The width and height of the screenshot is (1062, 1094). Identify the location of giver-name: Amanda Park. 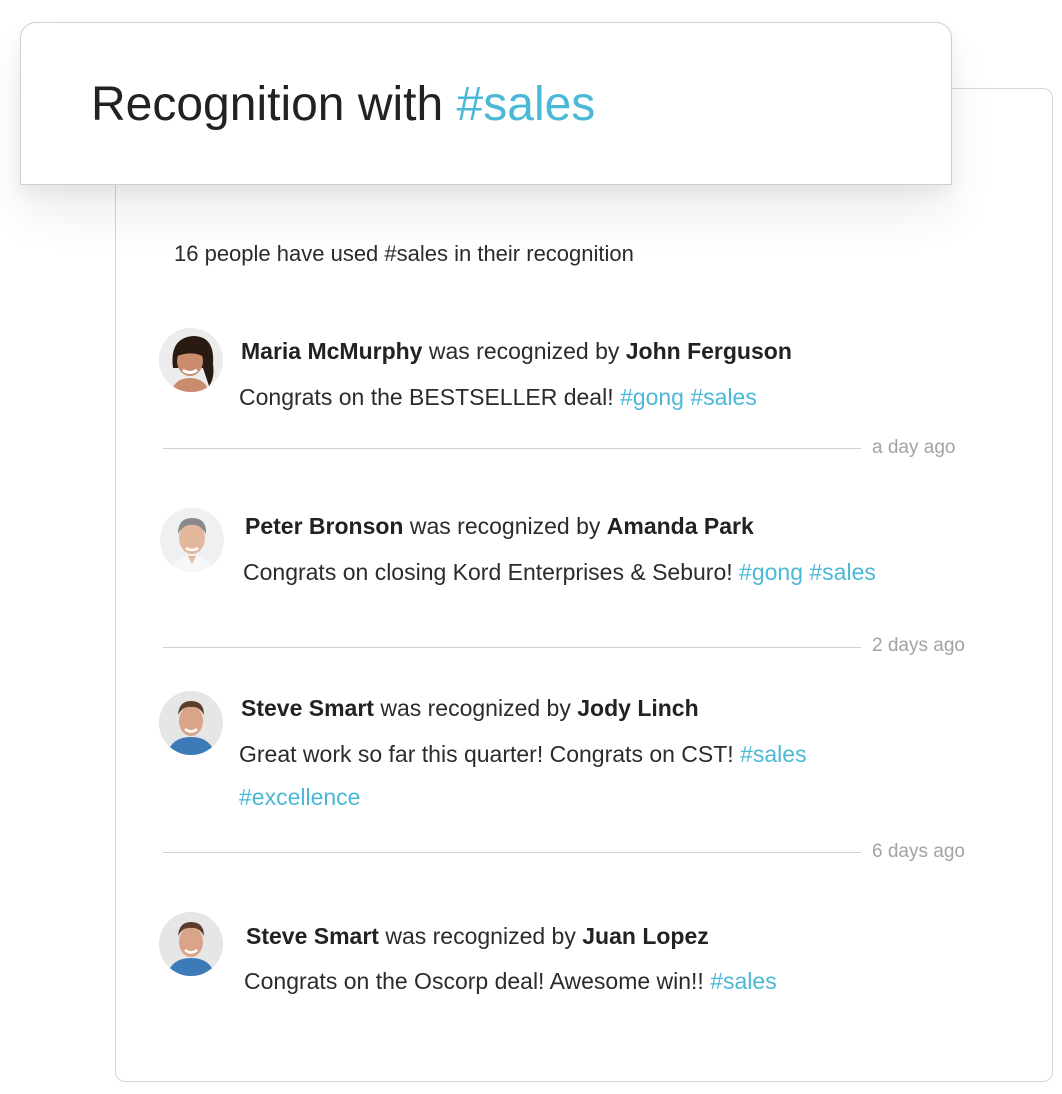
(680, 526).